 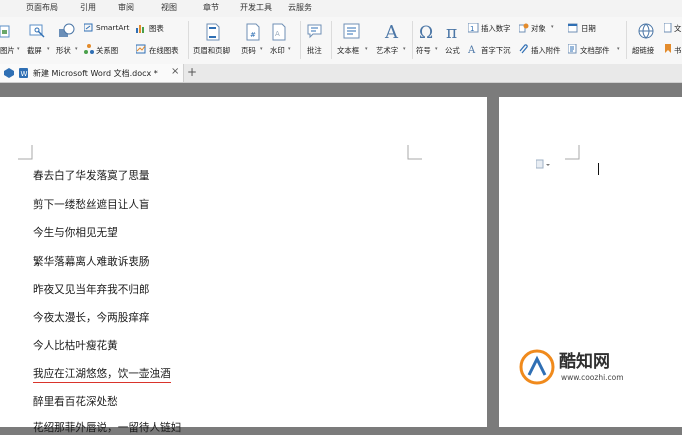 What do you see at coordinates (348, 50) in the screenshot?
I see `textbox-button: 文本框` at bounding box center [348, 50].